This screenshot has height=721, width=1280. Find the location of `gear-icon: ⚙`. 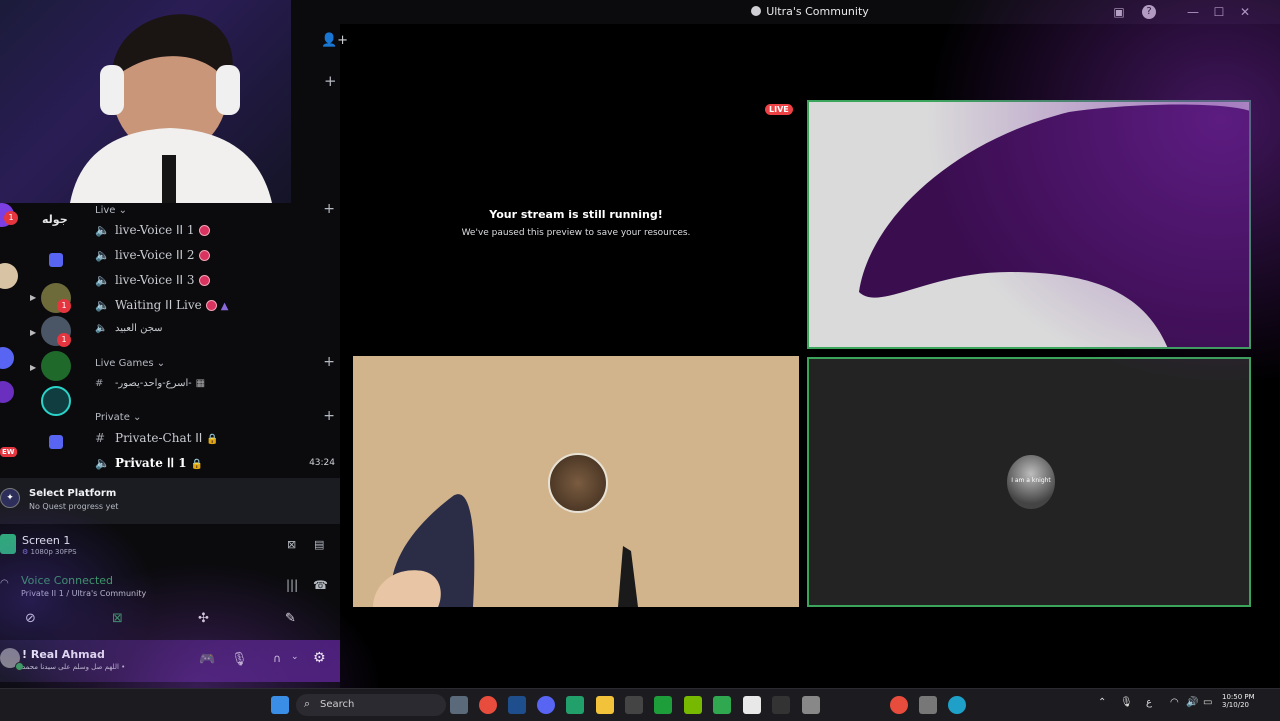

gear-icon: ⚙ is located at coordinates (319, 658).